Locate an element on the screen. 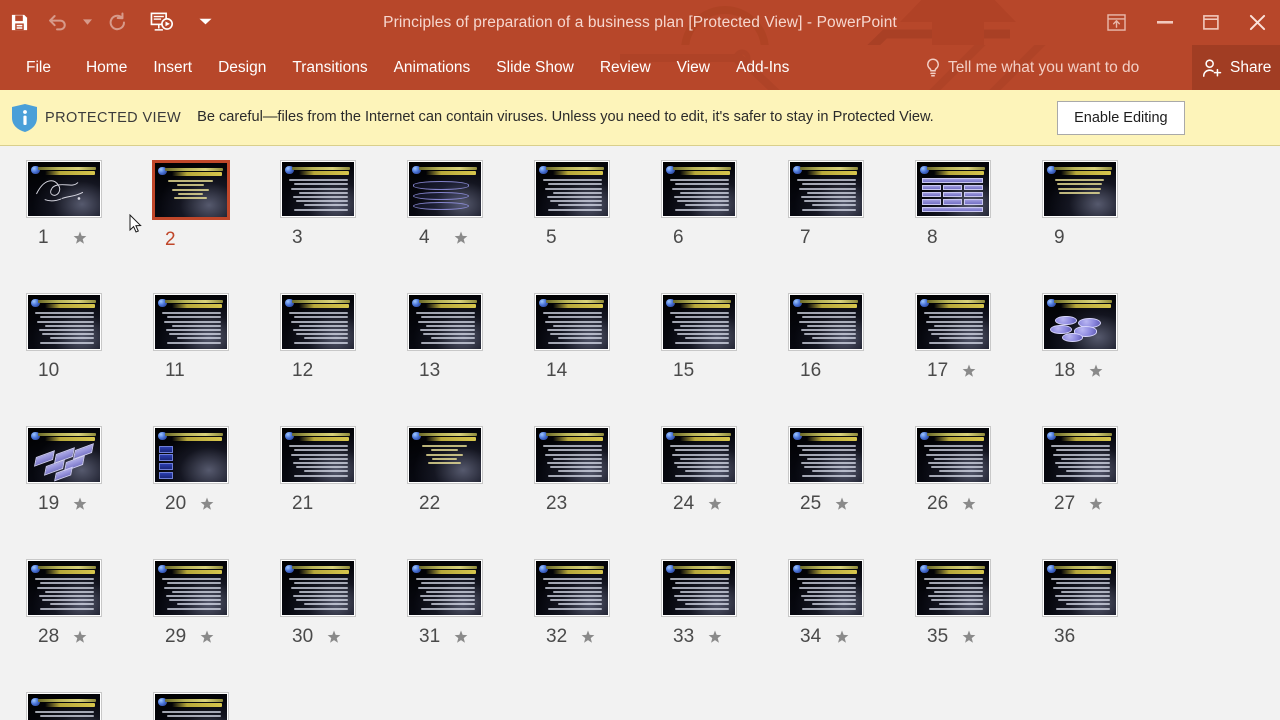  slide-cell: 6 is located at coordinates (698, 226).